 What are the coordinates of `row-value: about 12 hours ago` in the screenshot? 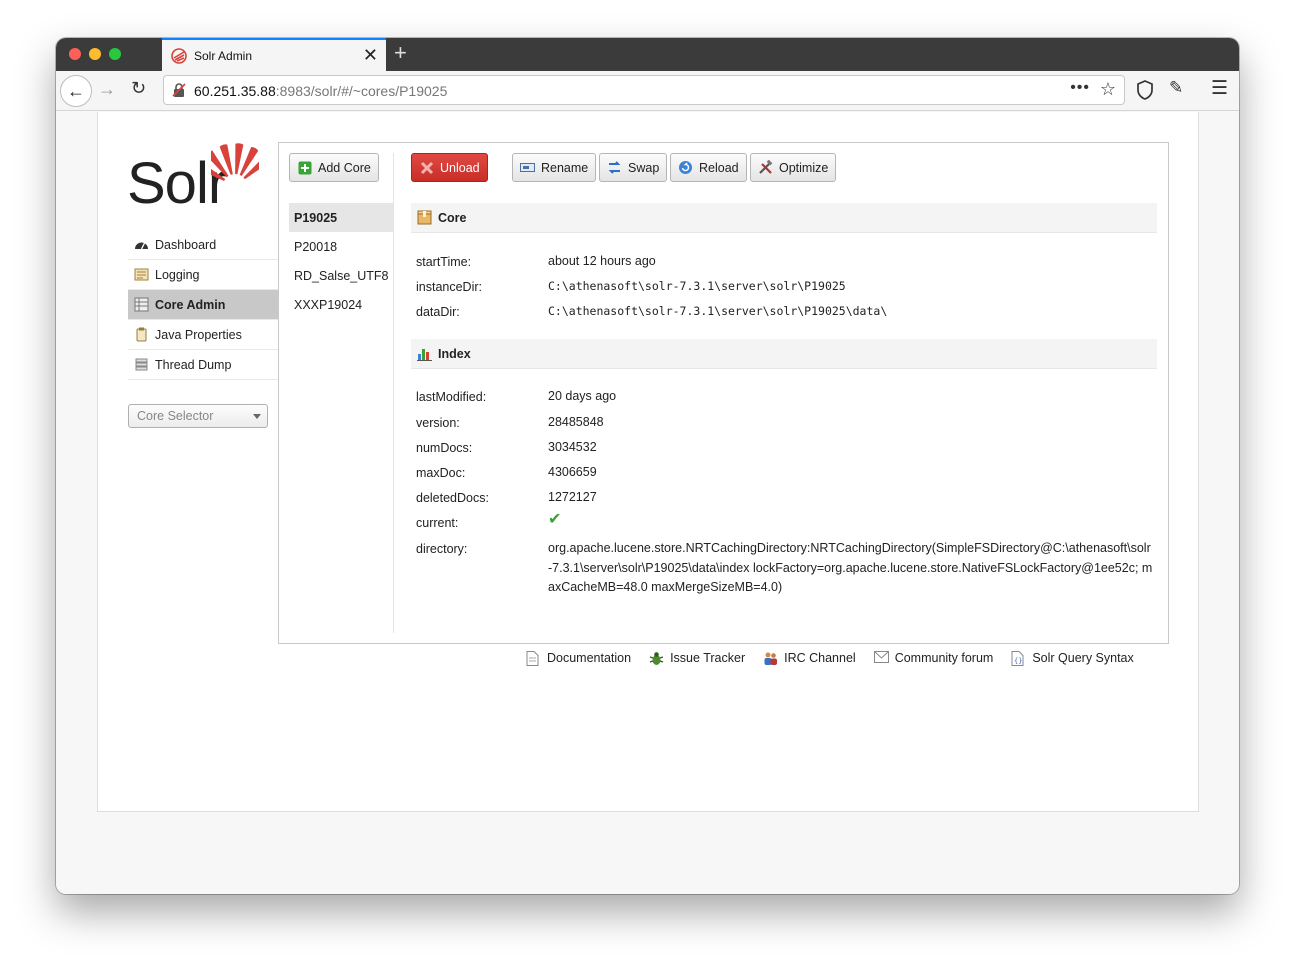 It's located at (602, 261).